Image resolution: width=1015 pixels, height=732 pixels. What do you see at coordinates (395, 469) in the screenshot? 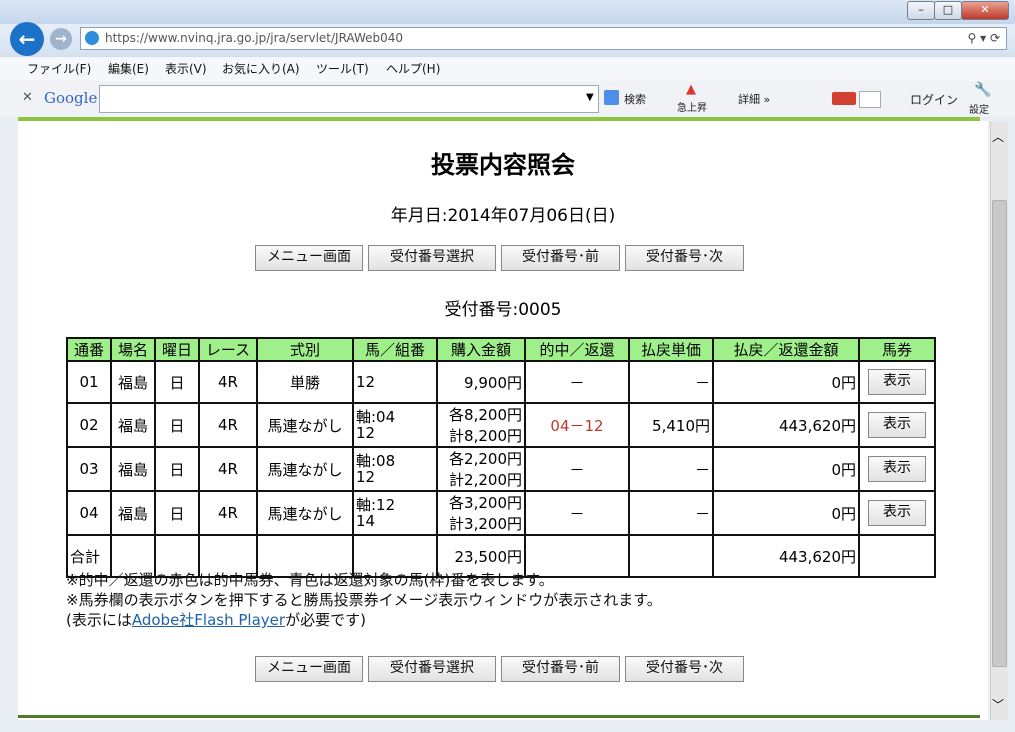
I see `combo-cell: 軸:08 12` at bounding box center [395, 469].